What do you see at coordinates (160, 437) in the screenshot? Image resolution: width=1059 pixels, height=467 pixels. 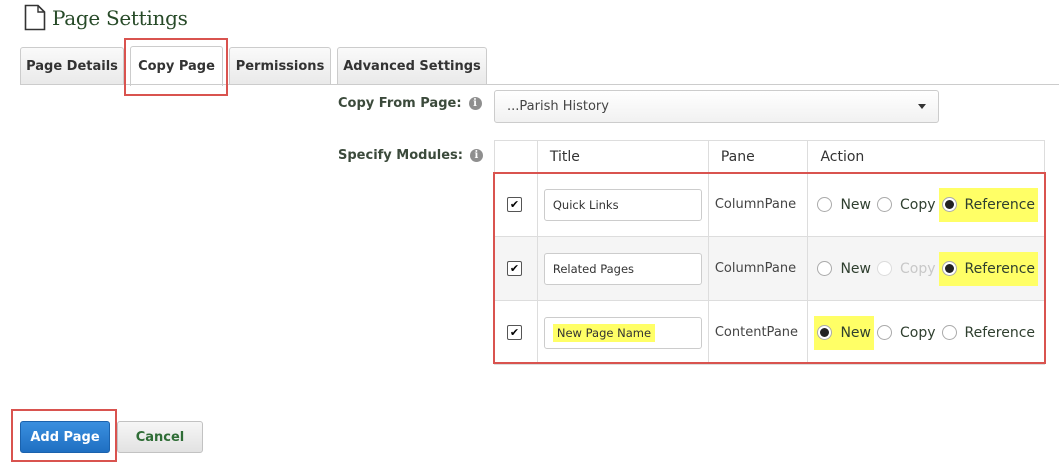 I see `cancel-button: Cancel` at bounding box center [160, 437].